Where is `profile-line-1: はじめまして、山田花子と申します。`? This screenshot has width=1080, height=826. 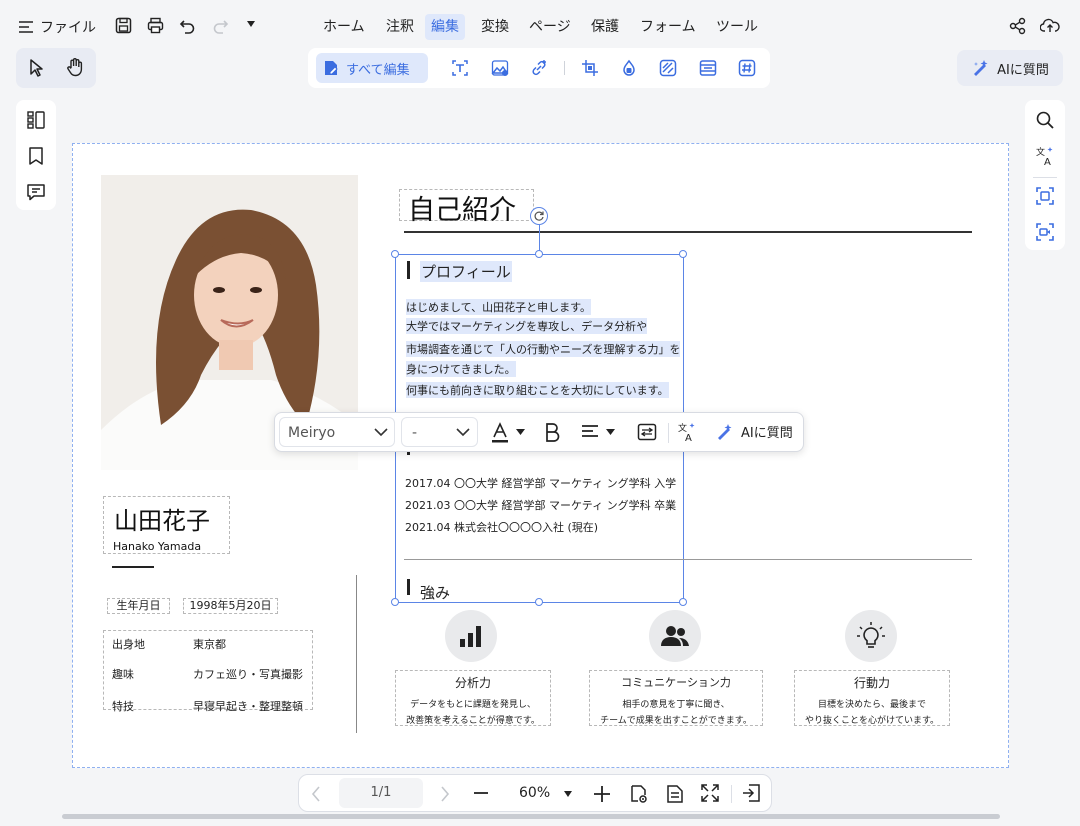
profile-line-1: はじめまして、山田花子と申します。 is located at coordinates (499, 307).